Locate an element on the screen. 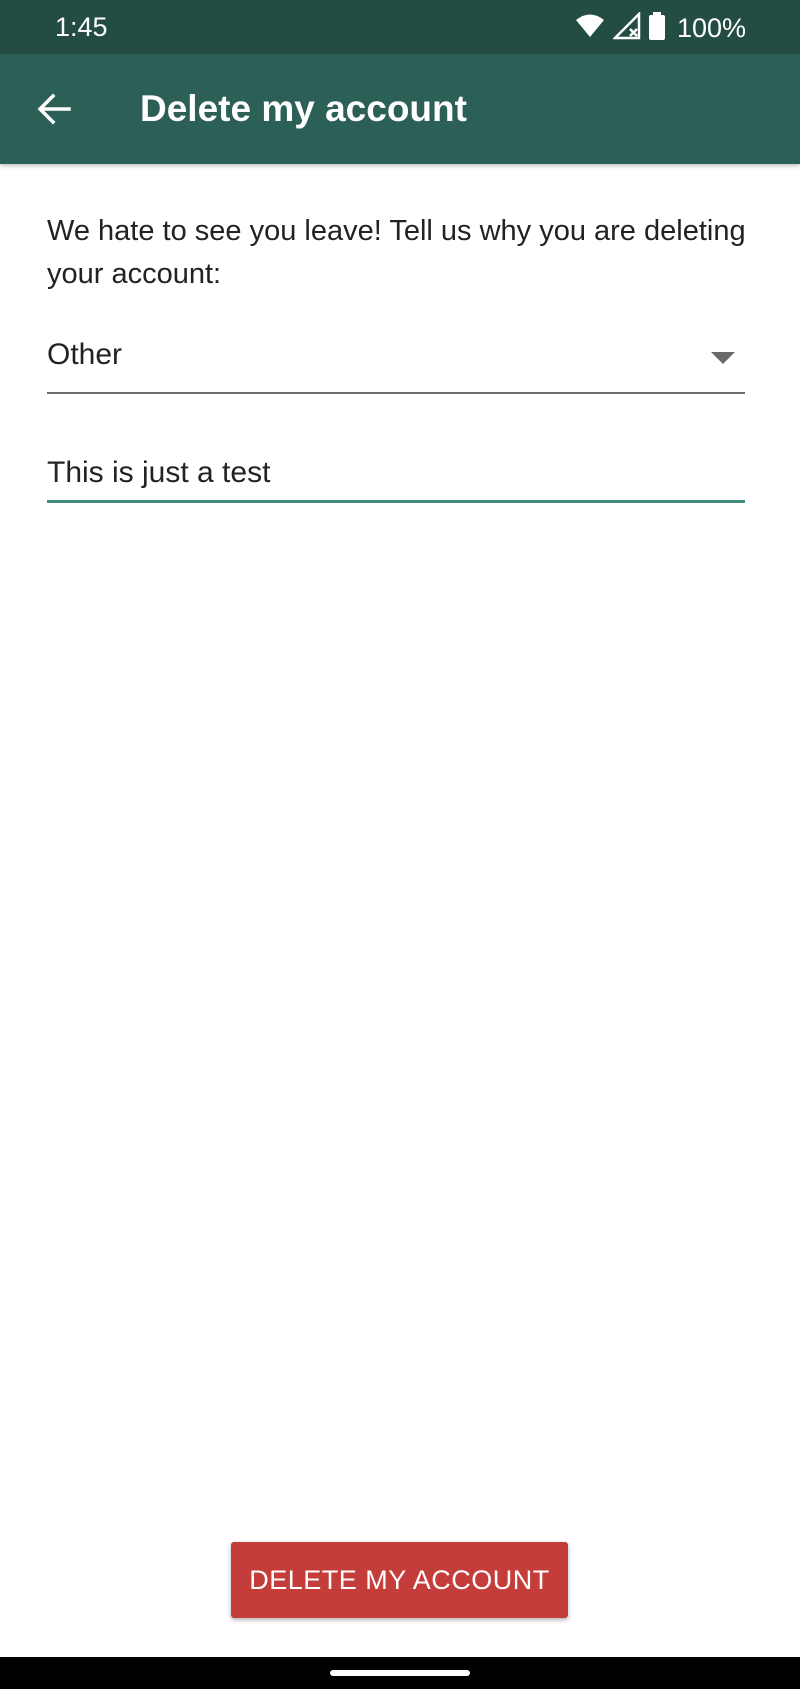  dropdown-arrow-icon is located at coordinates (723, 358).